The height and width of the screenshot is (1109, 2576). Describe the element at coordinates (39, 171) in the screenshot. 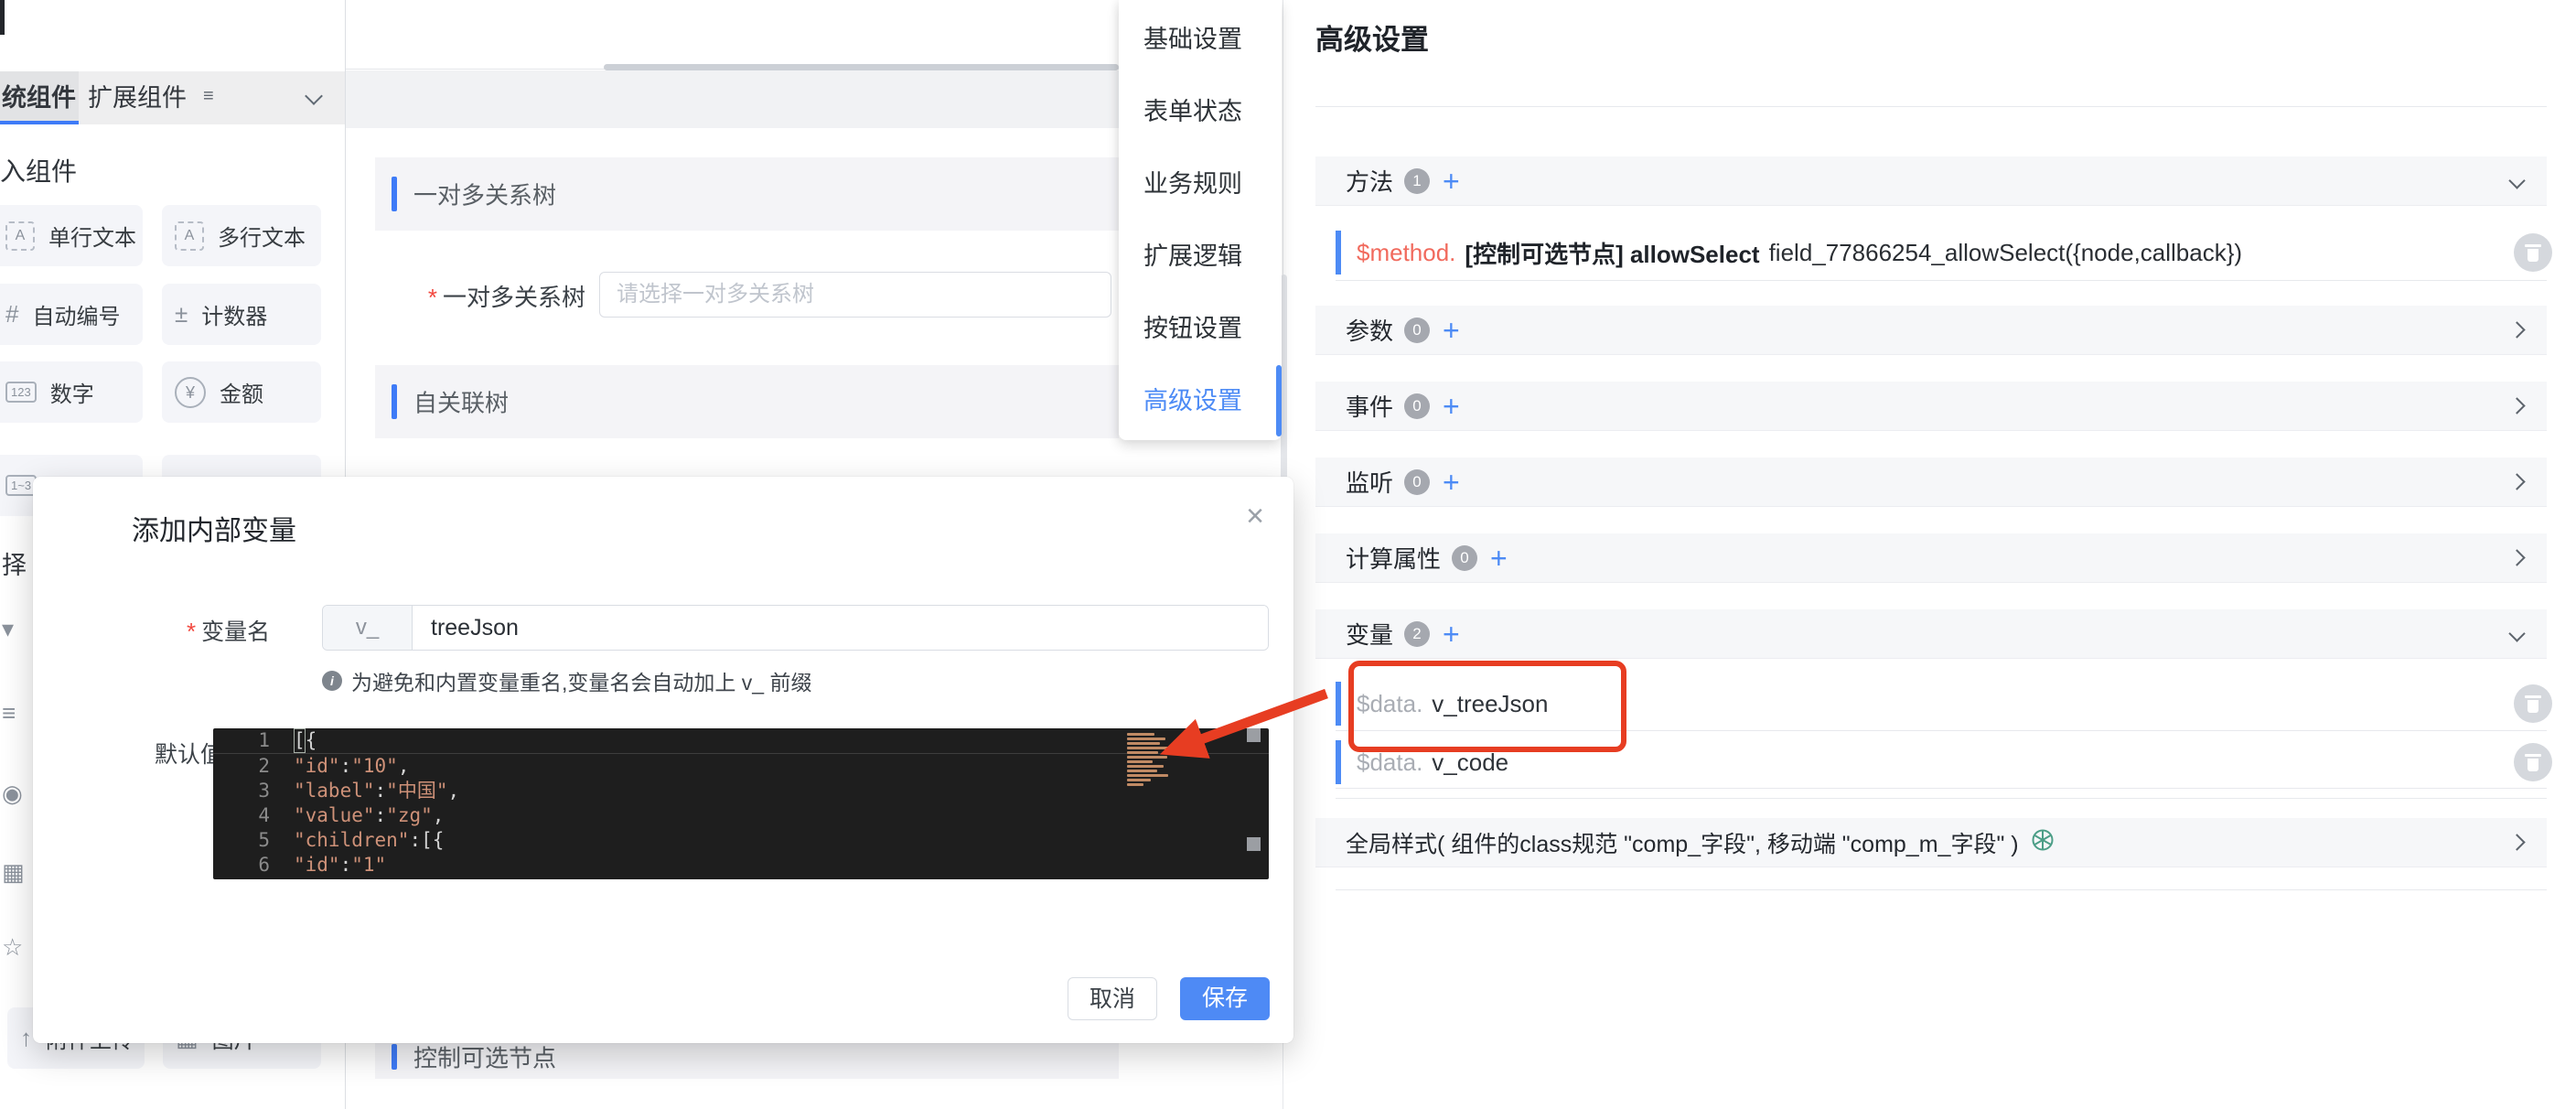

I see `palette-section-title: 输入组件` at that location.